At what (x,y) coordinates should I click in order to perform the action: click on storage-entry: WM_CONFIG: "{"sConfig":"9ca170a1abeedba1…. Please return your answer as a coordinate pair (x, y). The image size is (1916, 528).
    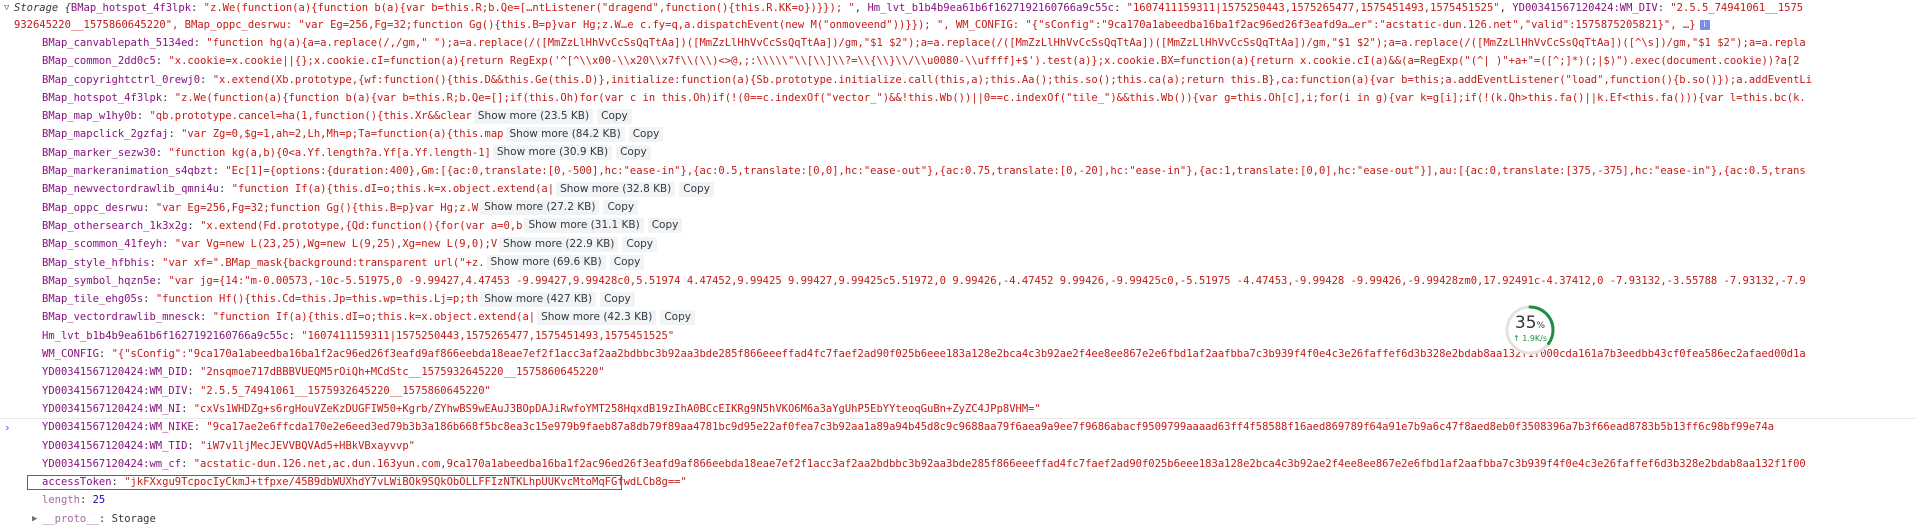
    Looking at the image, I should click on (924, 354).